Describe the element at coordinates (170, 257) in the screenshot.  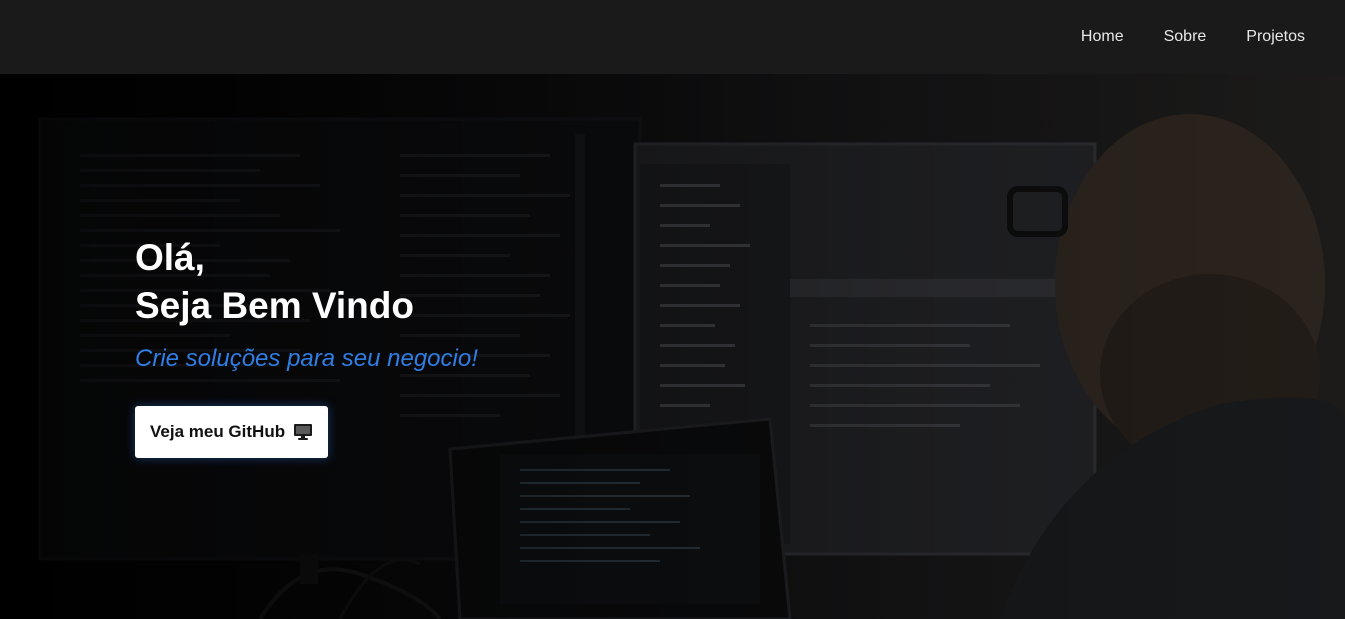
I see `hero-title-line1: Olá,` at that location.